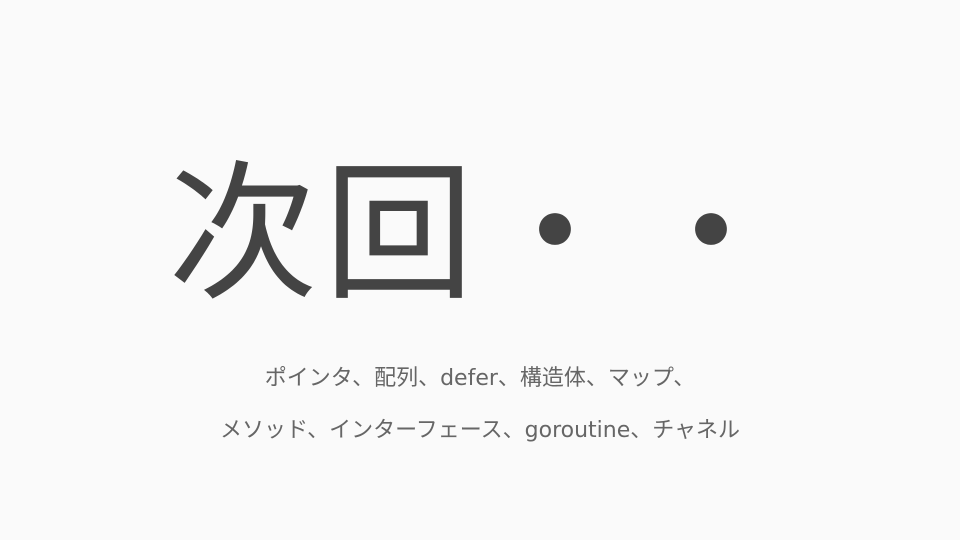 The image size is (960, 540). What do you see at coordinates (480, 430) in the screenshot?
I see `subtitle-line-2: メソッド、インターフェース、goroutine、チャネル` at bounding box center [480, 430].